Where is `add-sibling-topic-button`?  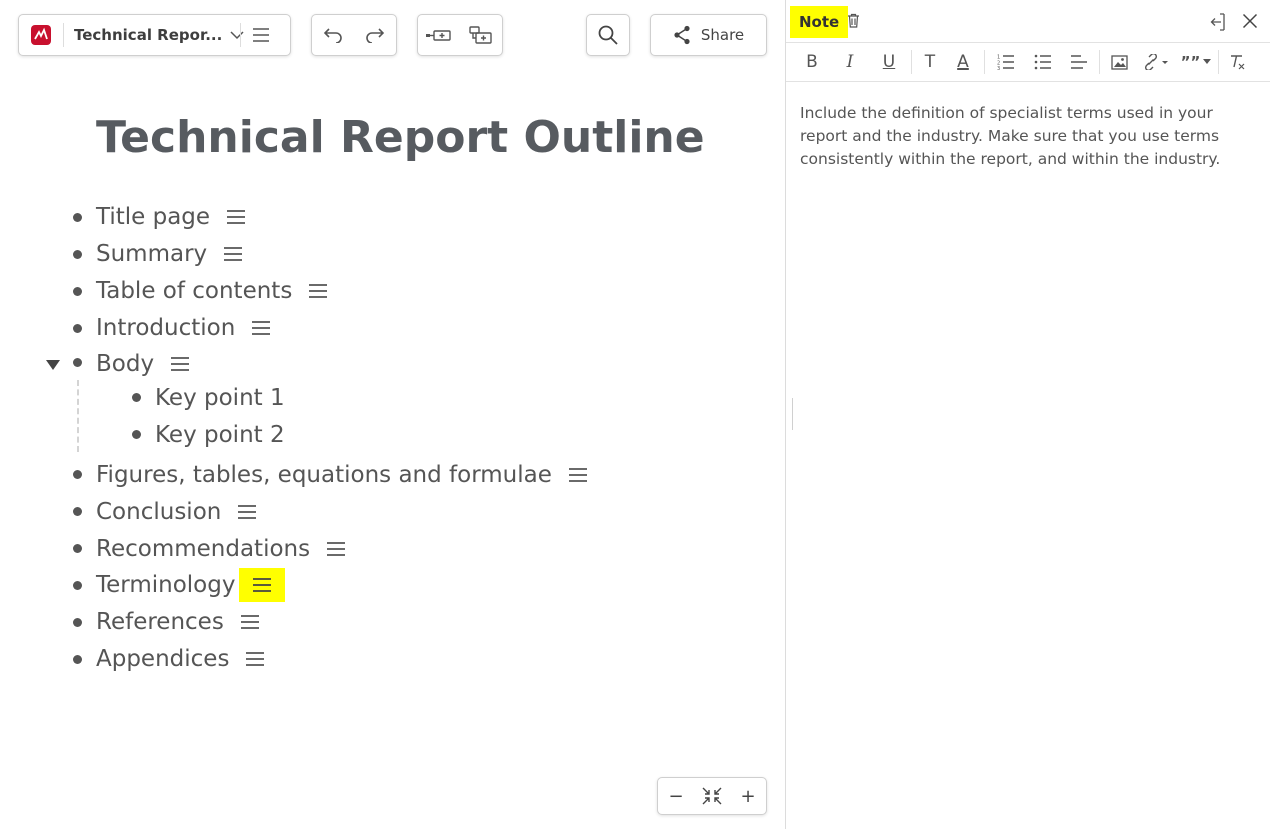 add-sibling-topic-button is located at coordinates (439, 35).